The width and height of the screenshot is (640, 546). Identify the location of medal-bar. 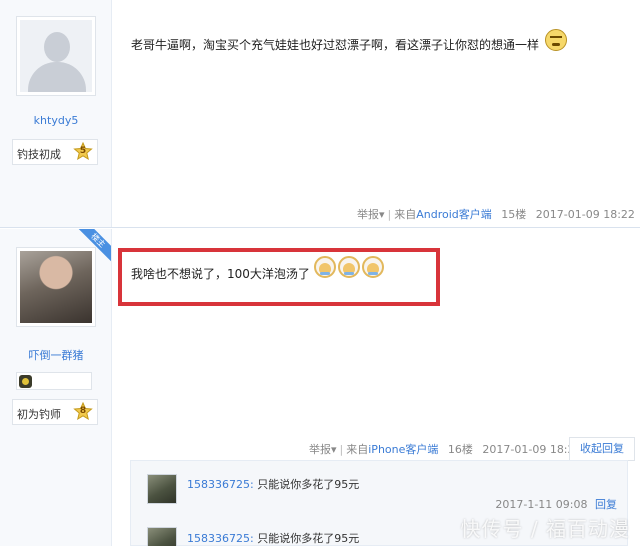
(54, 381).